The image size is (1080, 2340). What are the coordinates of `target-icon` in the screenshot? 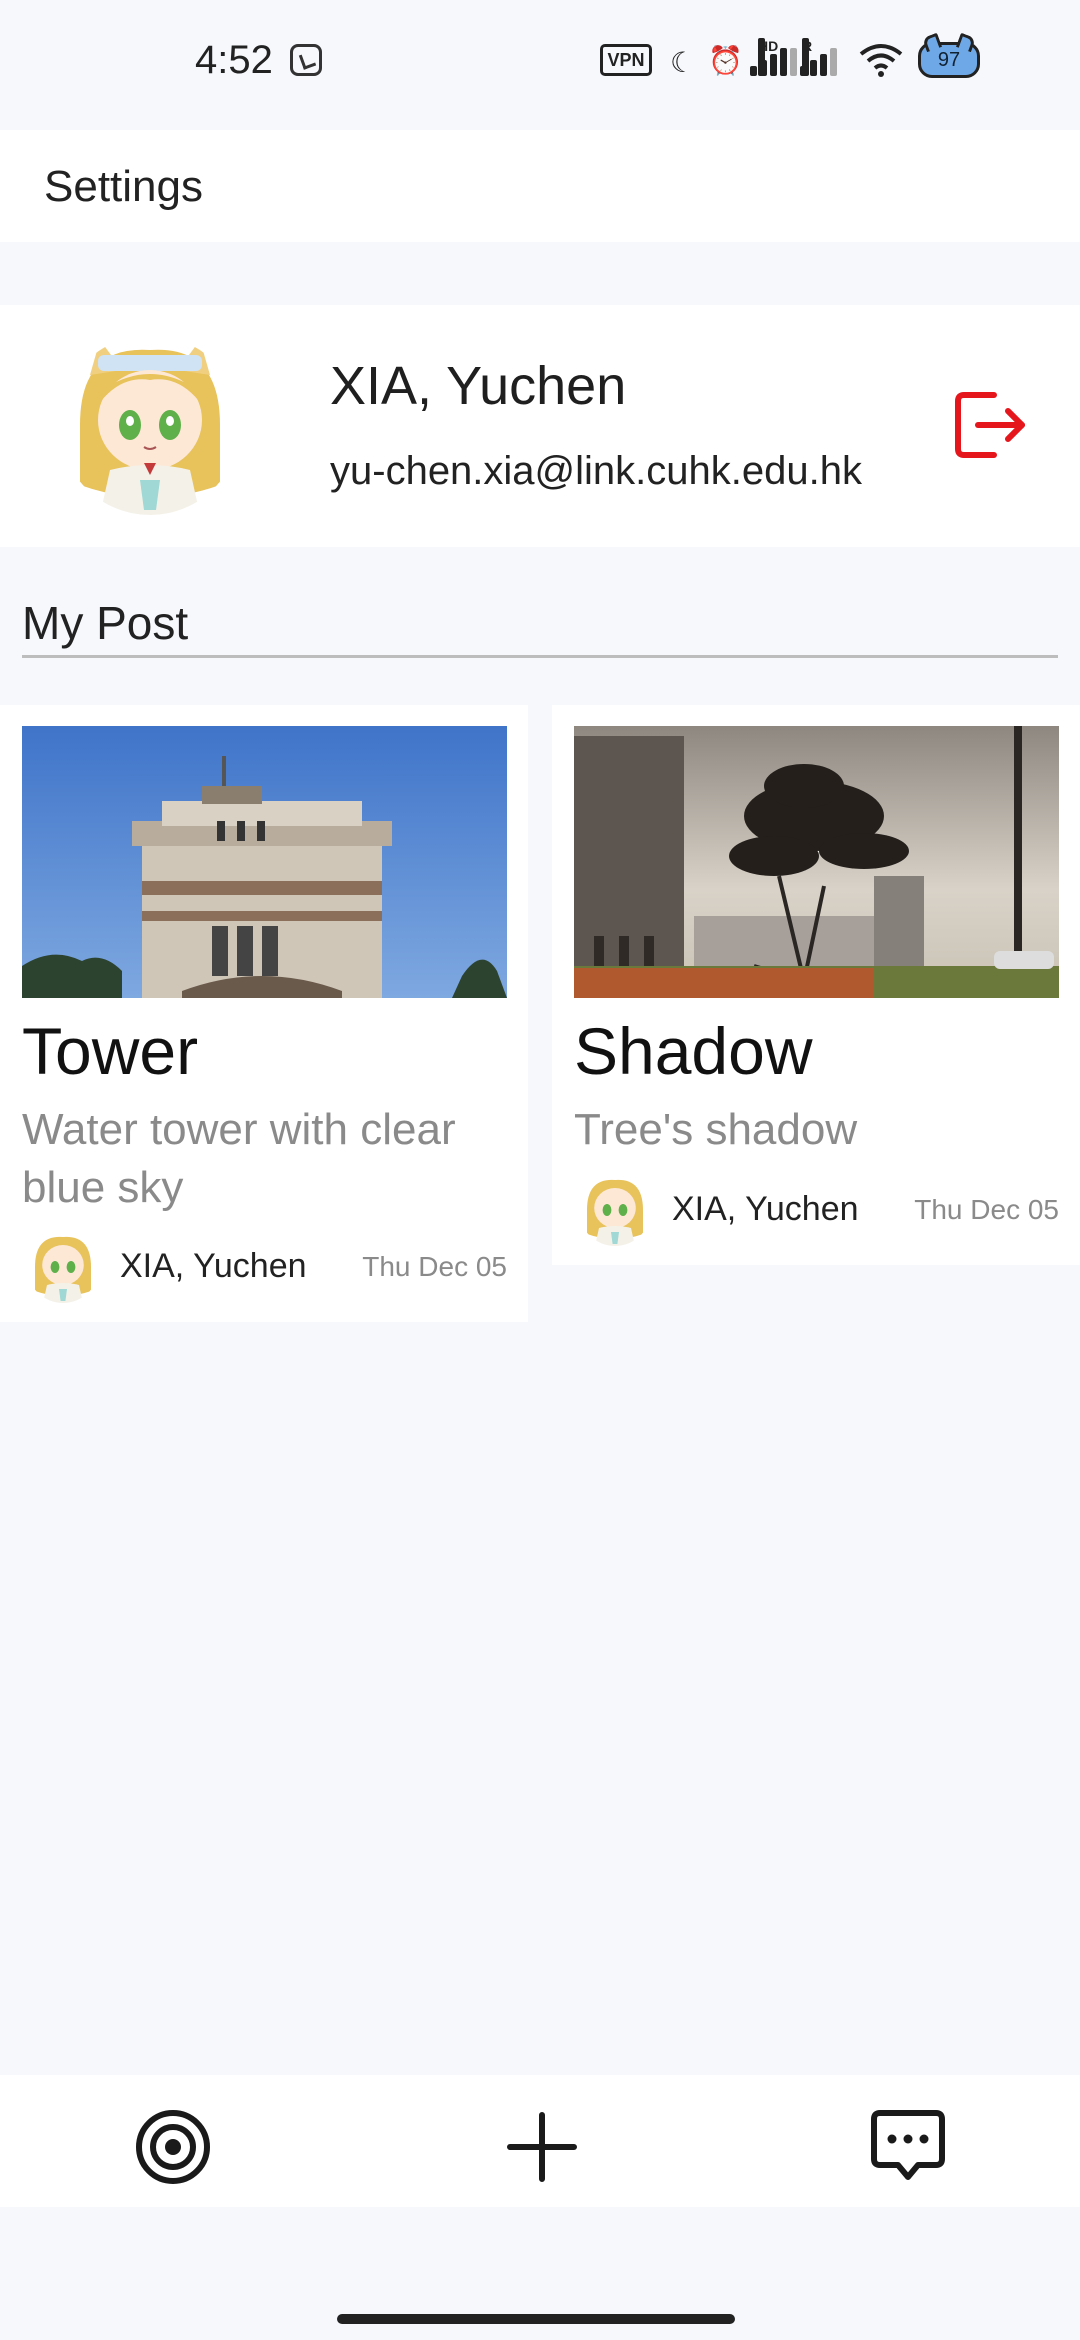 It's located at (173, 2147).